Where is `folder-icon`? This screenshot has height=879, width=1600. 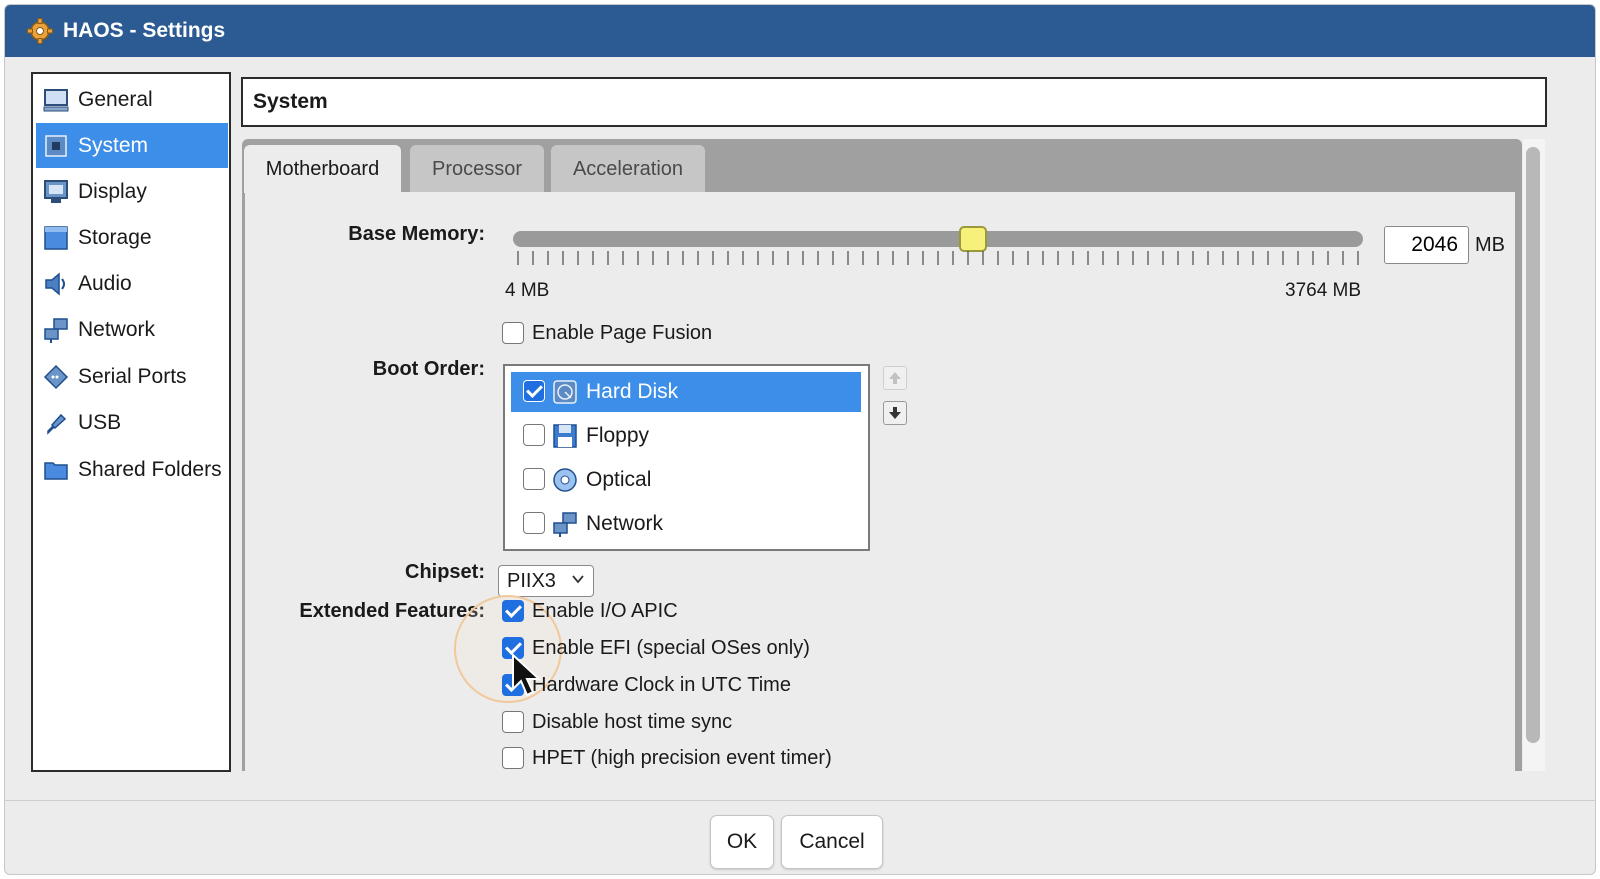
folder-icon is located at coordinates (56, 470).